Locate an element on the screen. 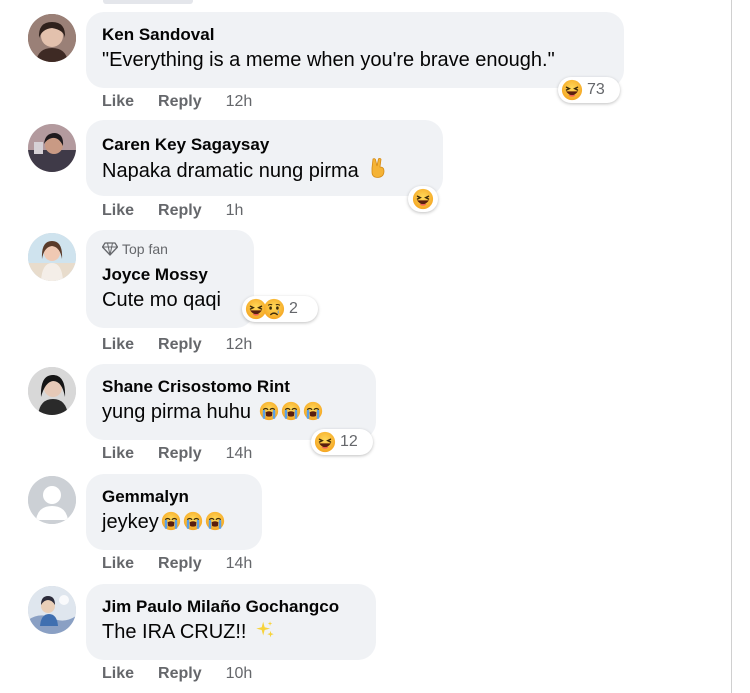 The width and height of the screenshot is (750, 693). reaction-count: 73 is located at coordinates (596, 89).